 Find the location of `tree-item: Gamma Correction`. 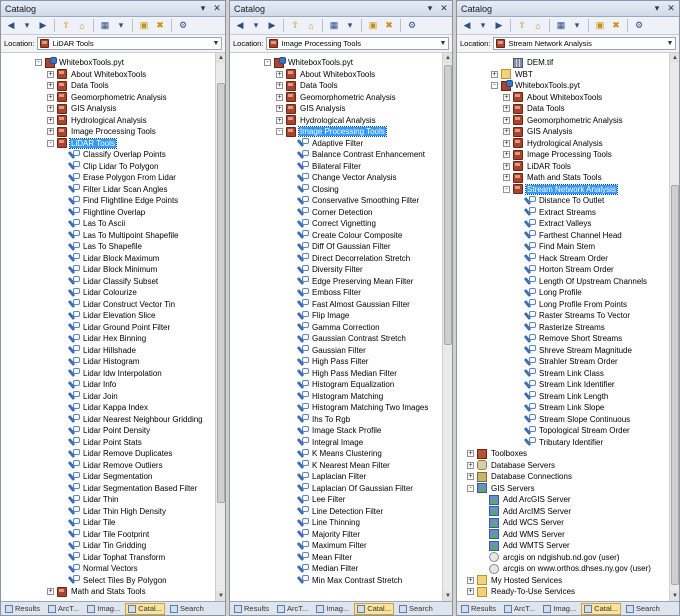

tree-item: Gamma Correction is located at coordinates (334, 328).